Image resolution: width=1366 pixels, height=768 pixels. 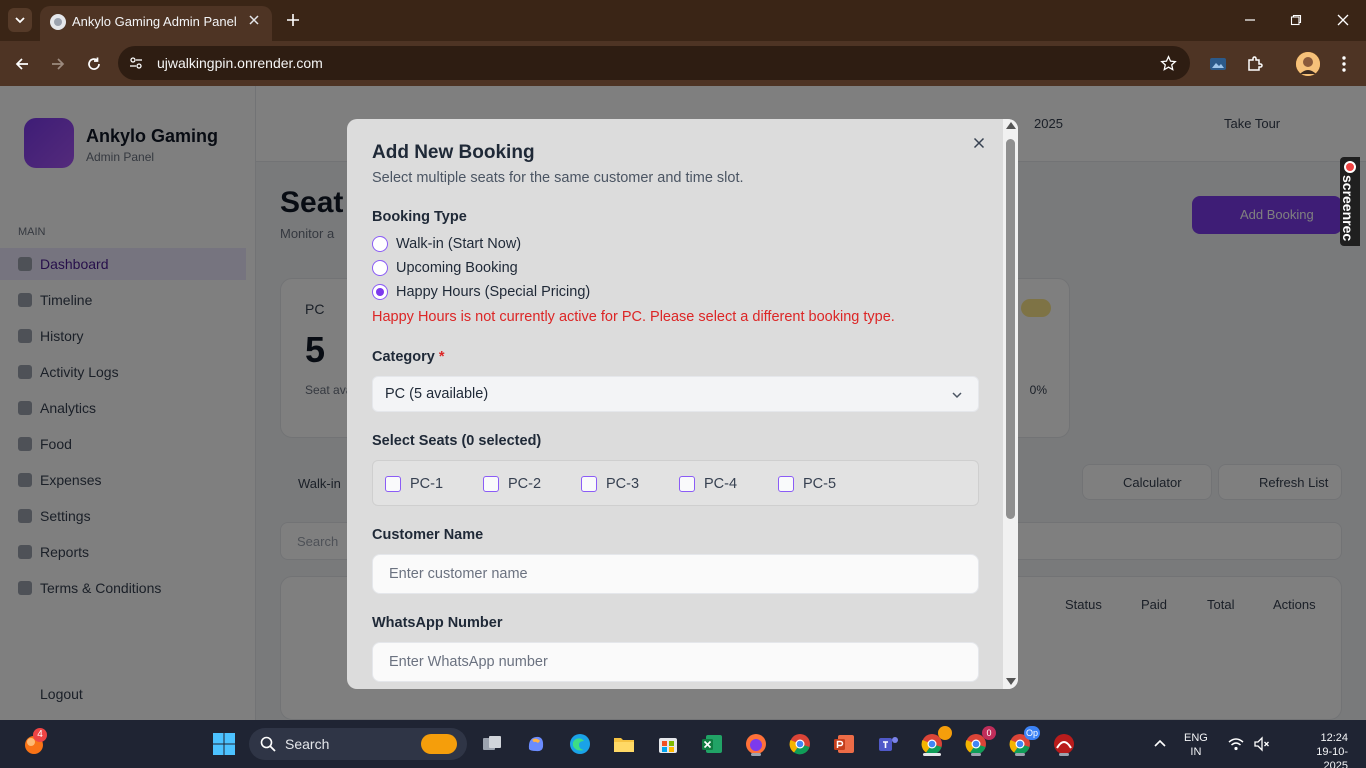 I want to click on record-icon, so click(x=1350, y=167).